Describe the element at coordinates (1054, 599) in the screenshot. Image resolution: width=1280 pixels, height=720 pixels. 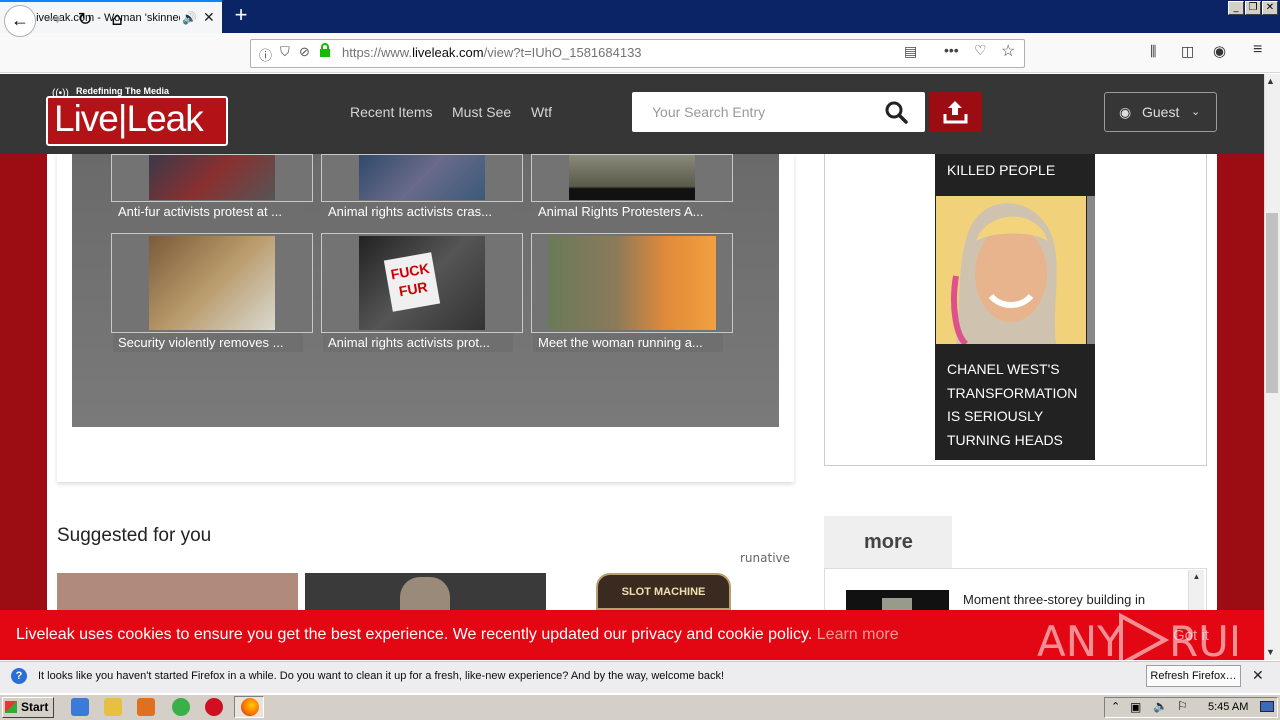
I see `news-item-title: Moment three-storey building in` at that location.